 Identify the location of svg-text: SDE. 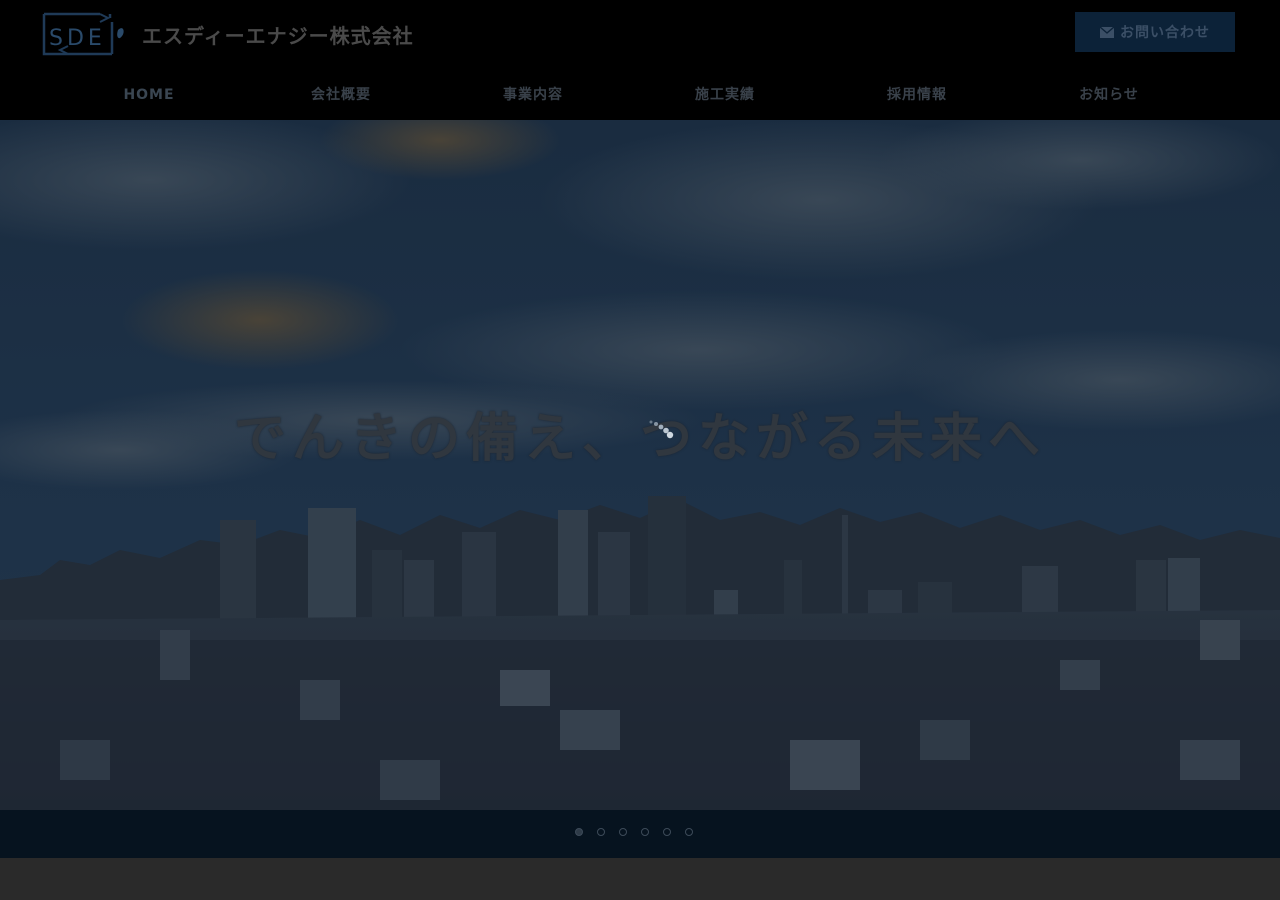
(77, 38).